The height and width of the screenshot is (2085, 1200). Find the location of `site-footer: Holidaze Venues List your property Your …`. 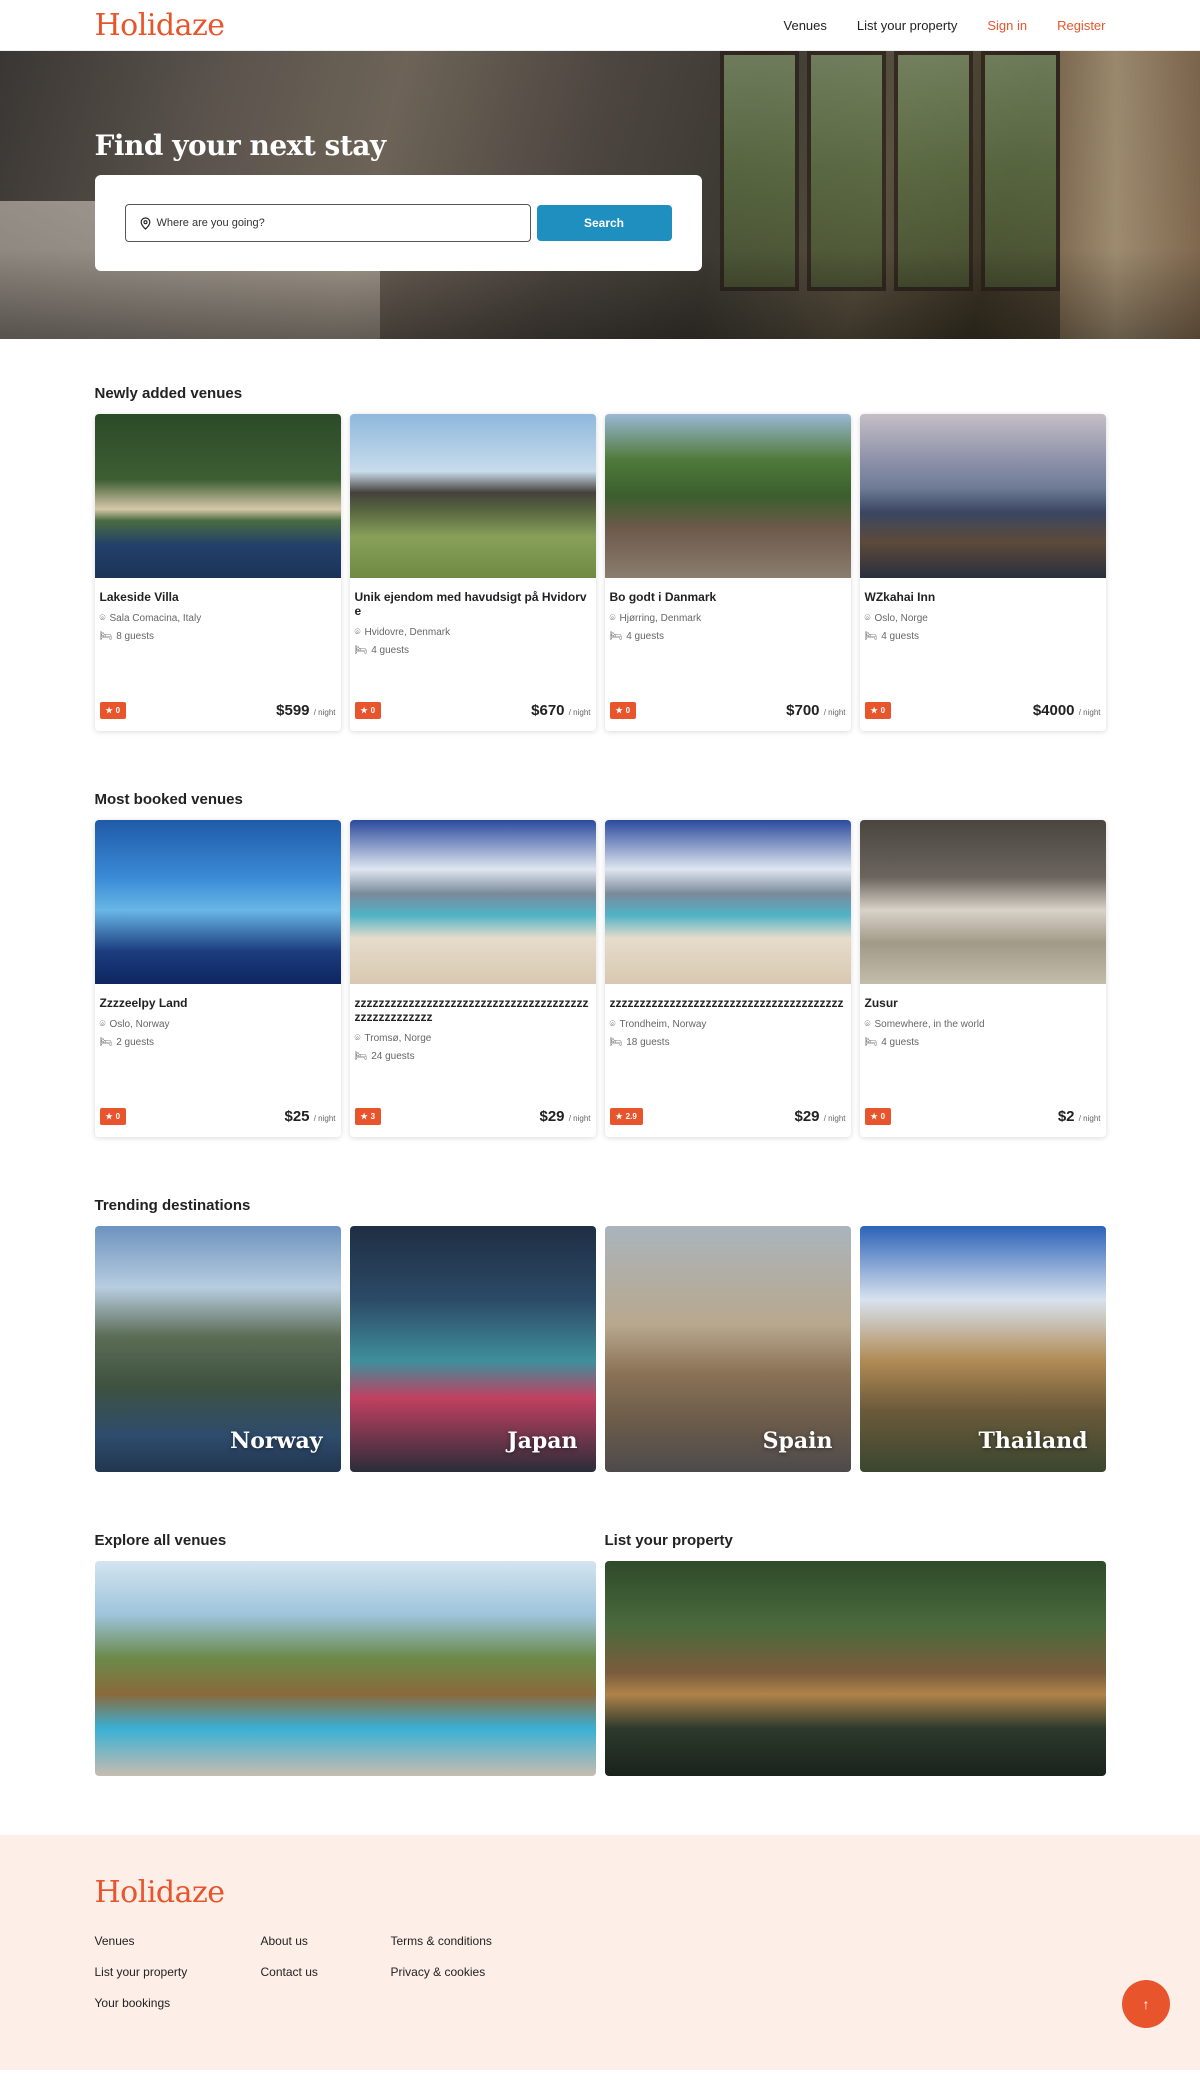

site-footer: Holidaze Venues List your property Your … is located at coordinates (600, 1952).